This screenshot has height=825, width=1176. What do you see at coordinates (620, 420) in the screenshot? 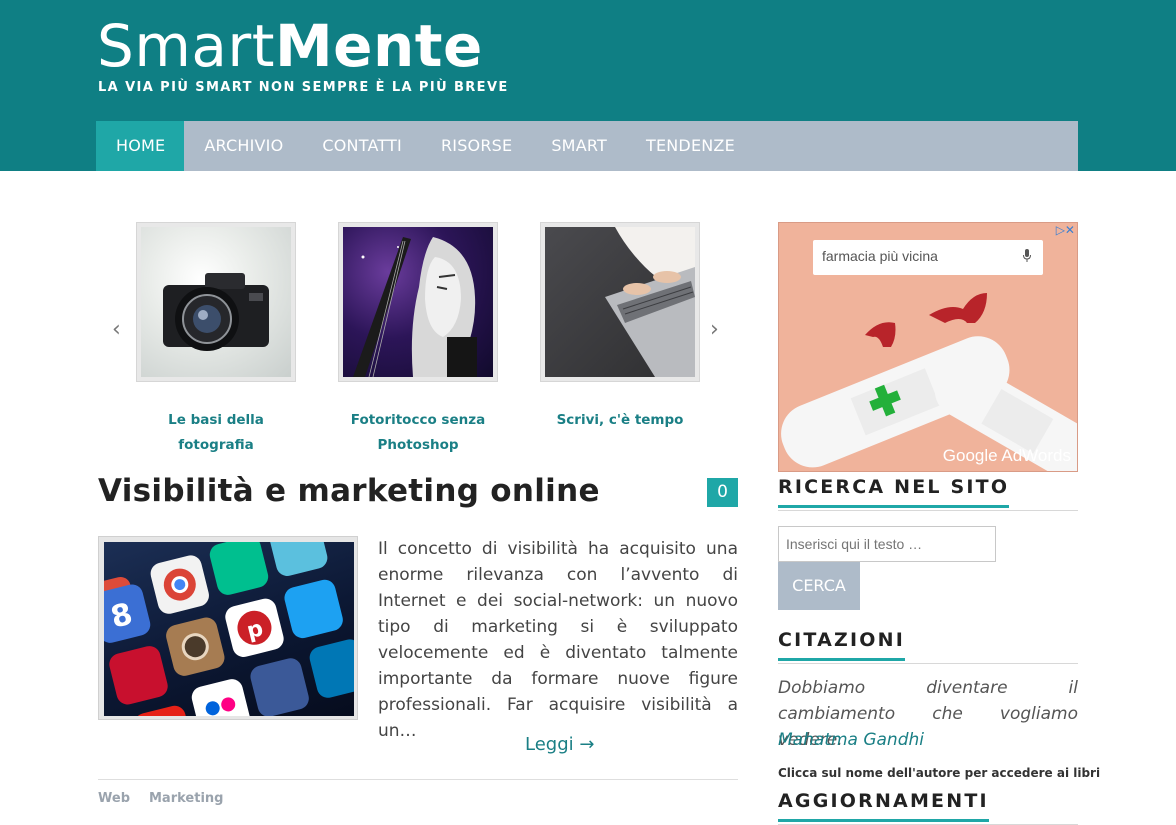
I see `slide-caption: Scrivi, c'è tempo` at bounding box center [620, 420].